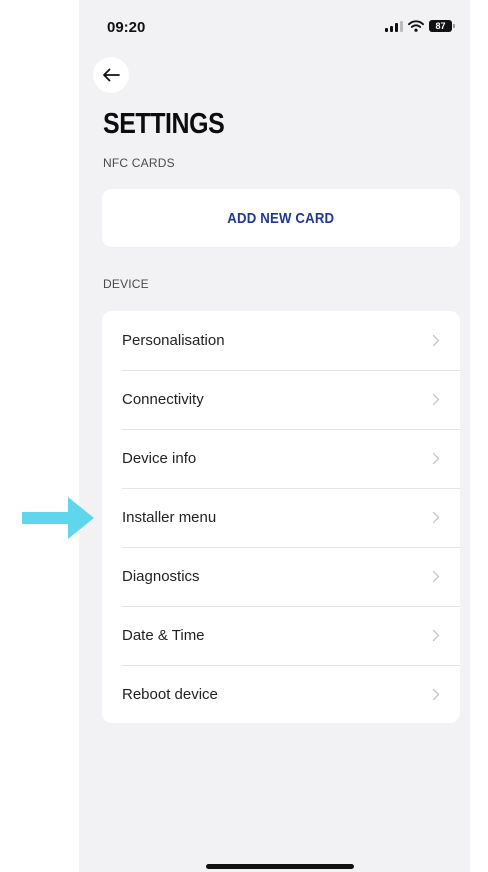  I want to click on signal-icon, so click(394, 26).